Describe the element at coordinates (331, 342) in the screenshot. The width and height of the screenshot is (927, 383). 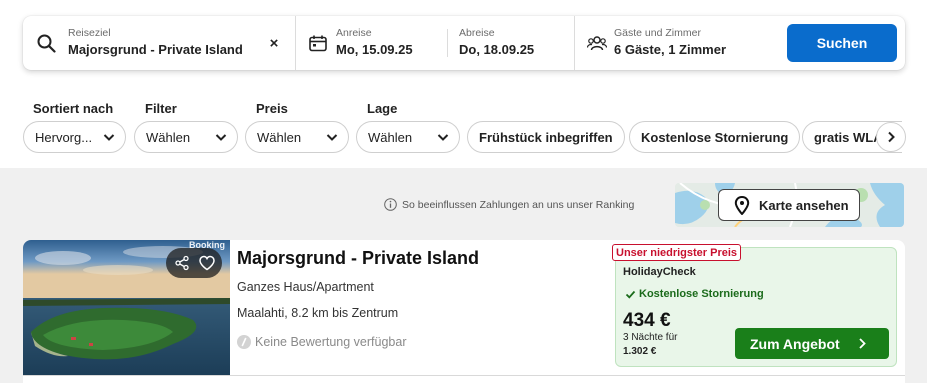
I see `rating-text: Keine Bewertung verfügbar` at that location.